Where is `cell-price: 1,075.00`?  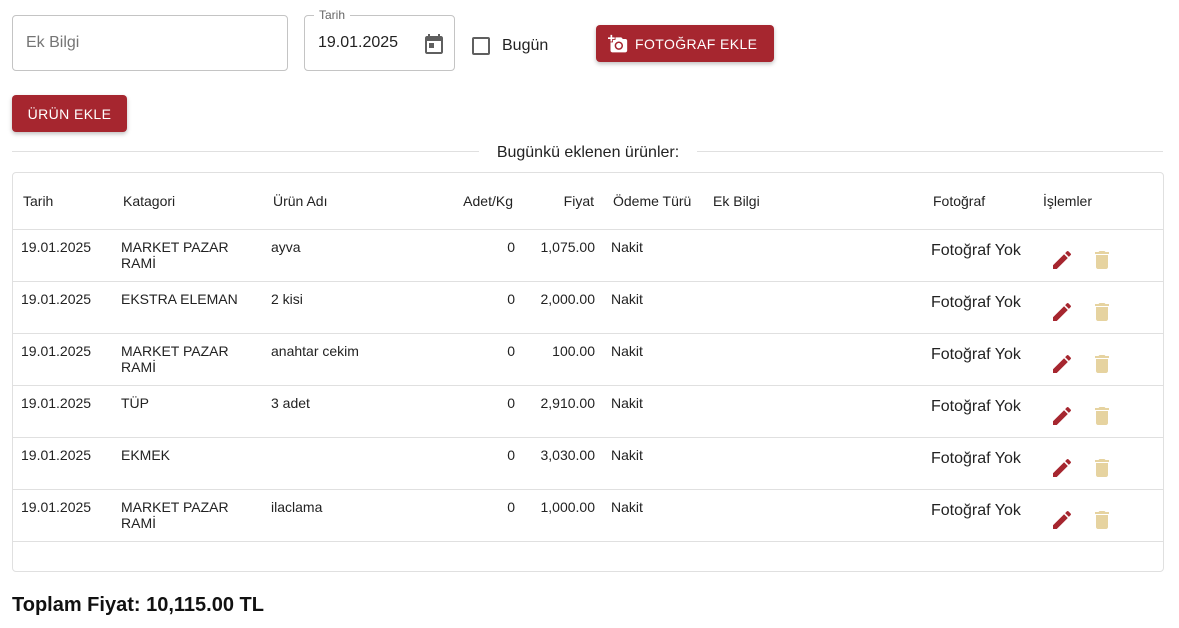 cell-price: 1,075.00 is located at coordinates (568, 247).